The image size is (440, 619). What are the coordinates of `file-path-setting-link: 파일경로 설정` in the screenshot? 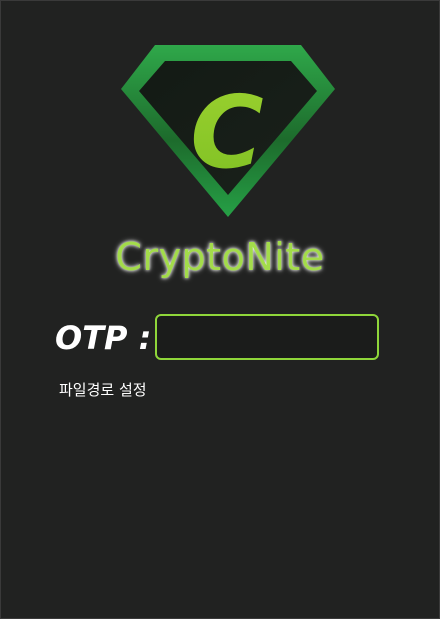 It's located at (103, 389).